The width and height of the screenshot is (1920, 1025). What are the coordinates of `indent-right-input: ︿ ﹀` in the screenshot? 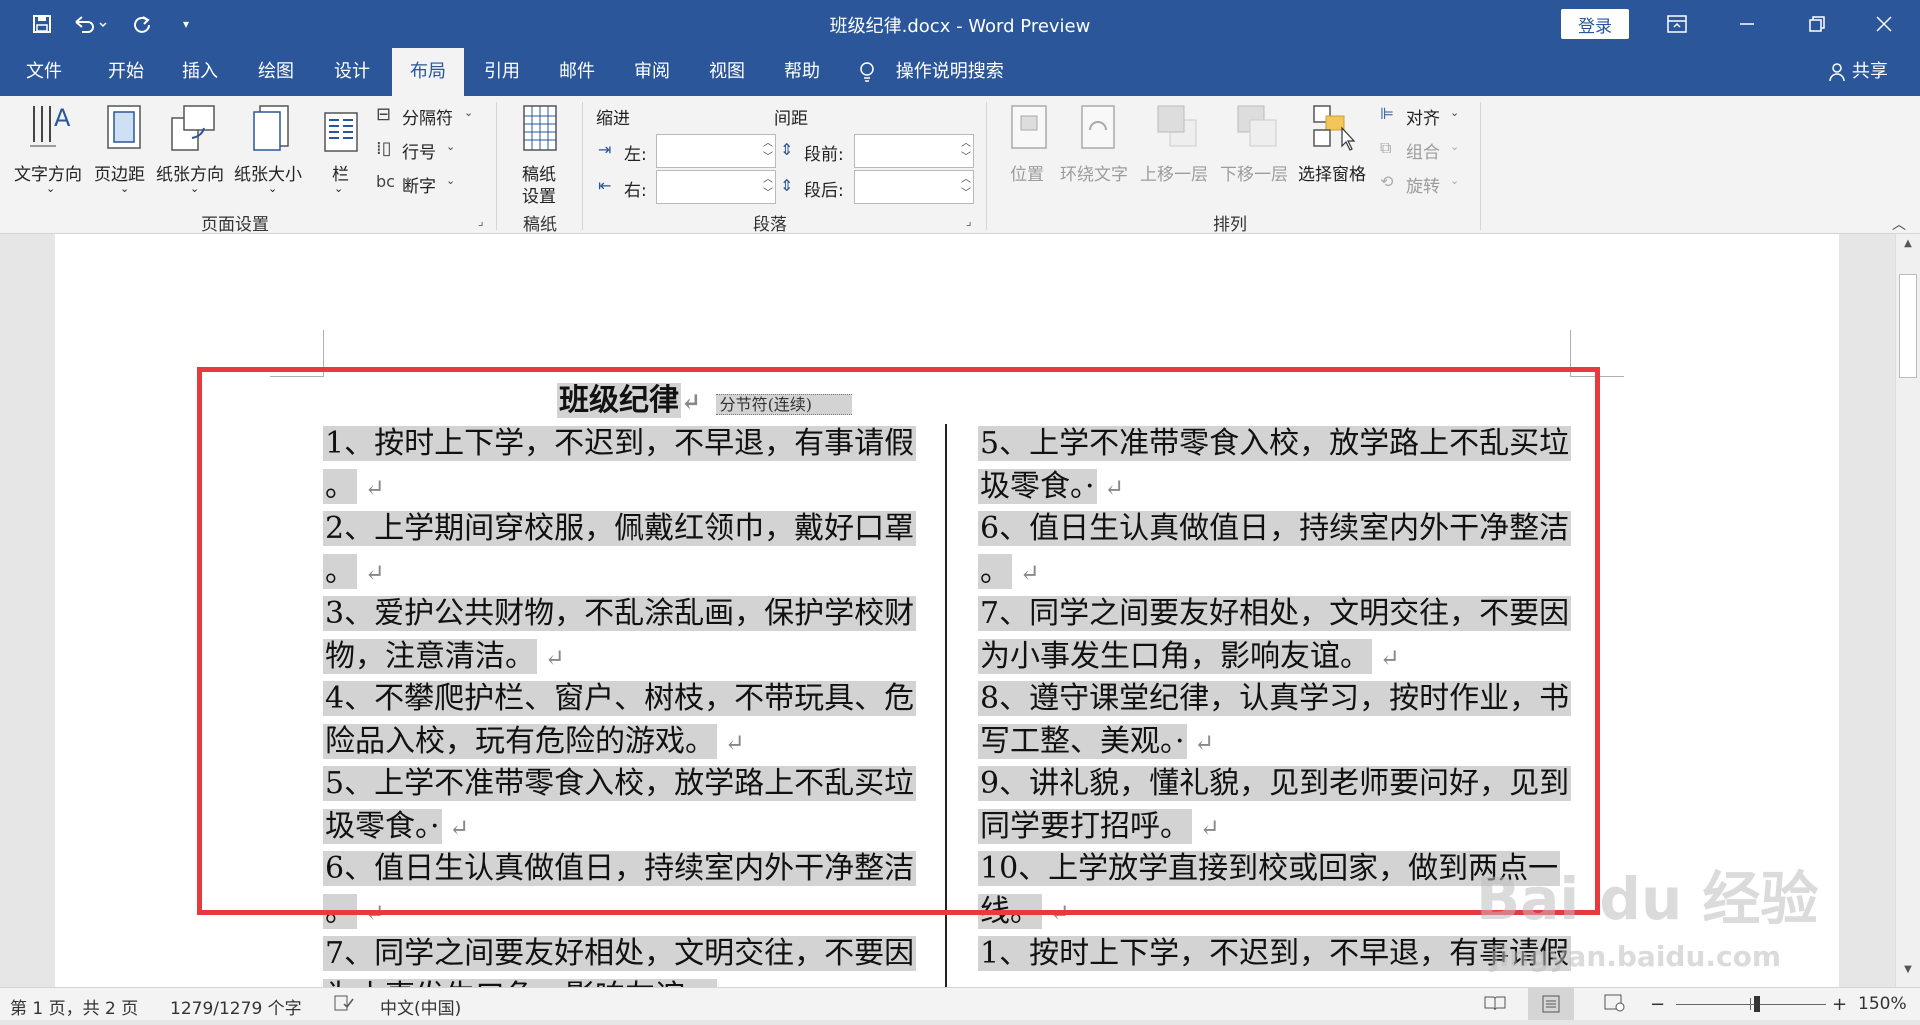 It's located at (716, 187).